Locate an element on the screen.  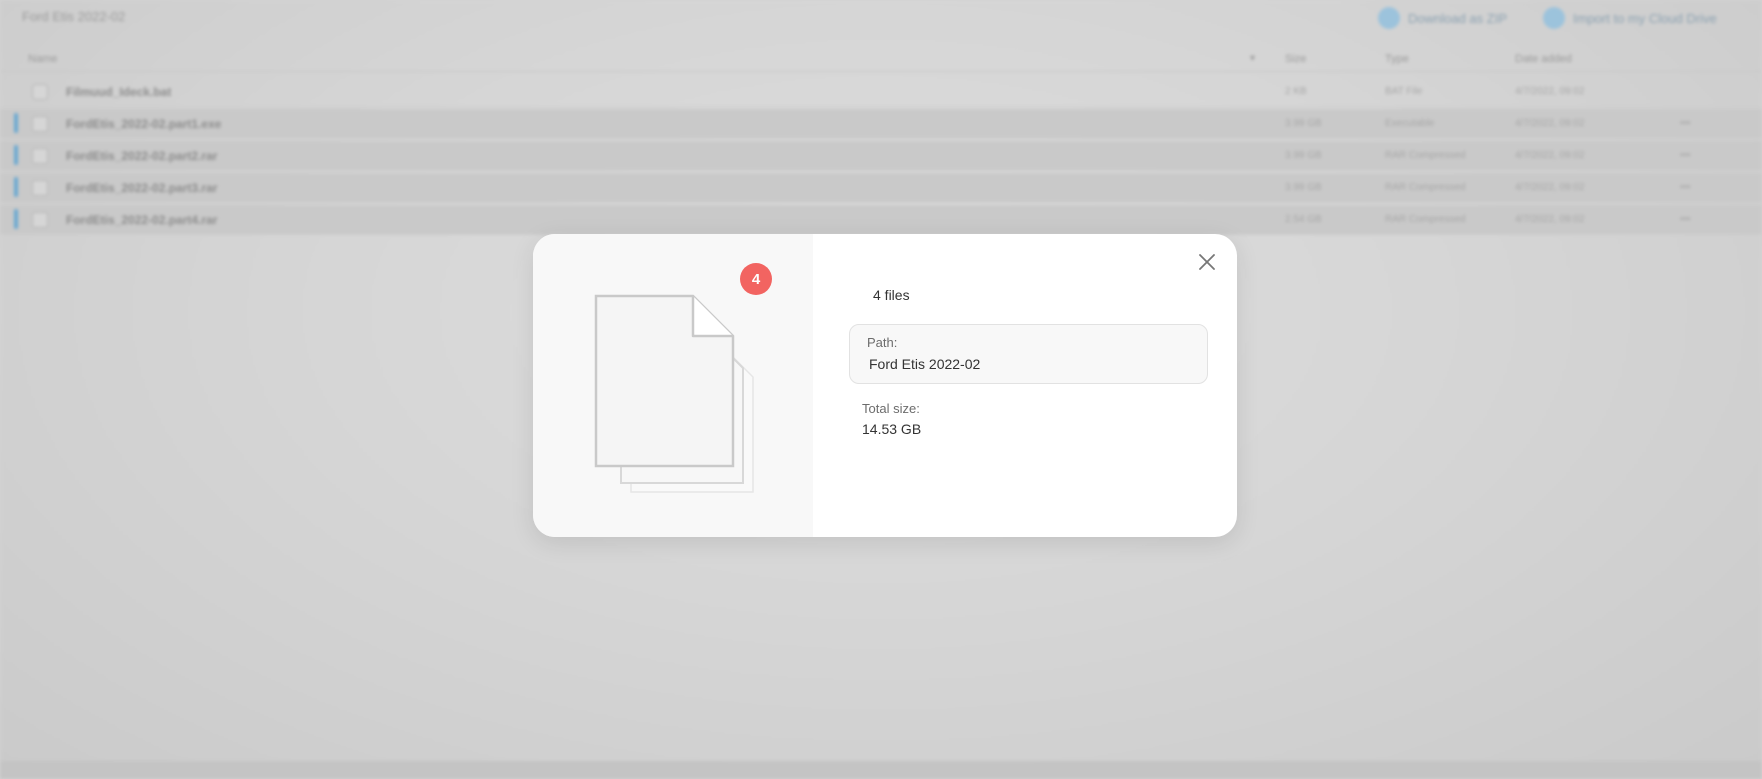
multiple-files-icon is located at coordinates (674, 393).